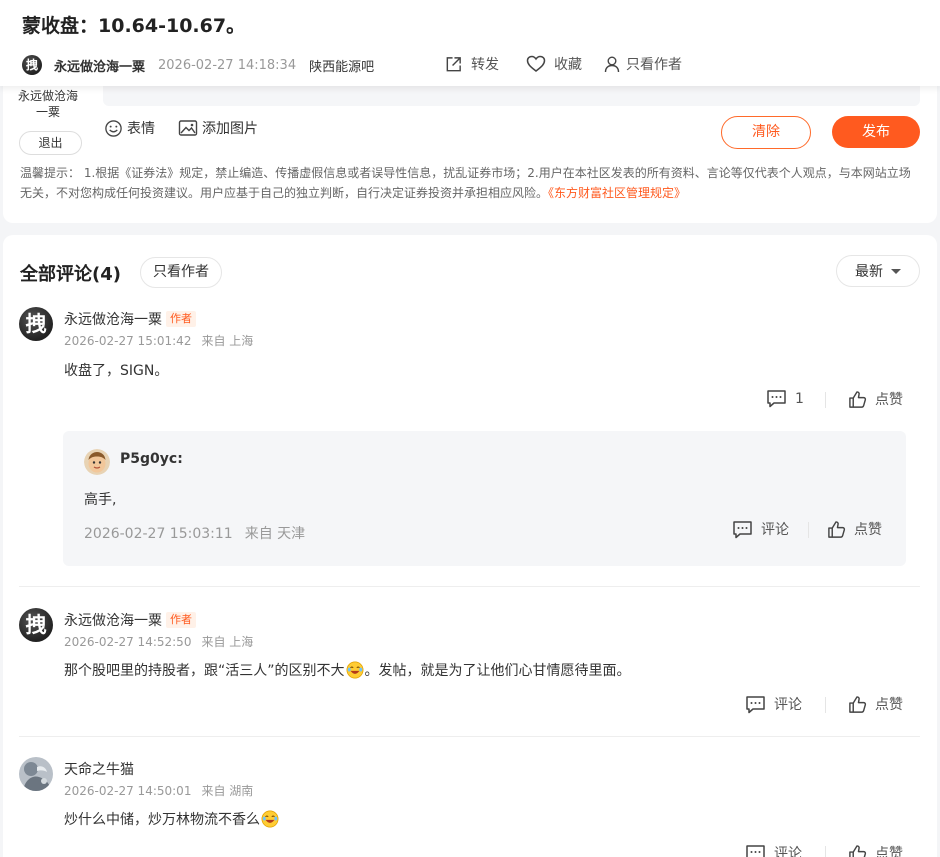  I want to click on sort-label: 最新, so click(869, 272).